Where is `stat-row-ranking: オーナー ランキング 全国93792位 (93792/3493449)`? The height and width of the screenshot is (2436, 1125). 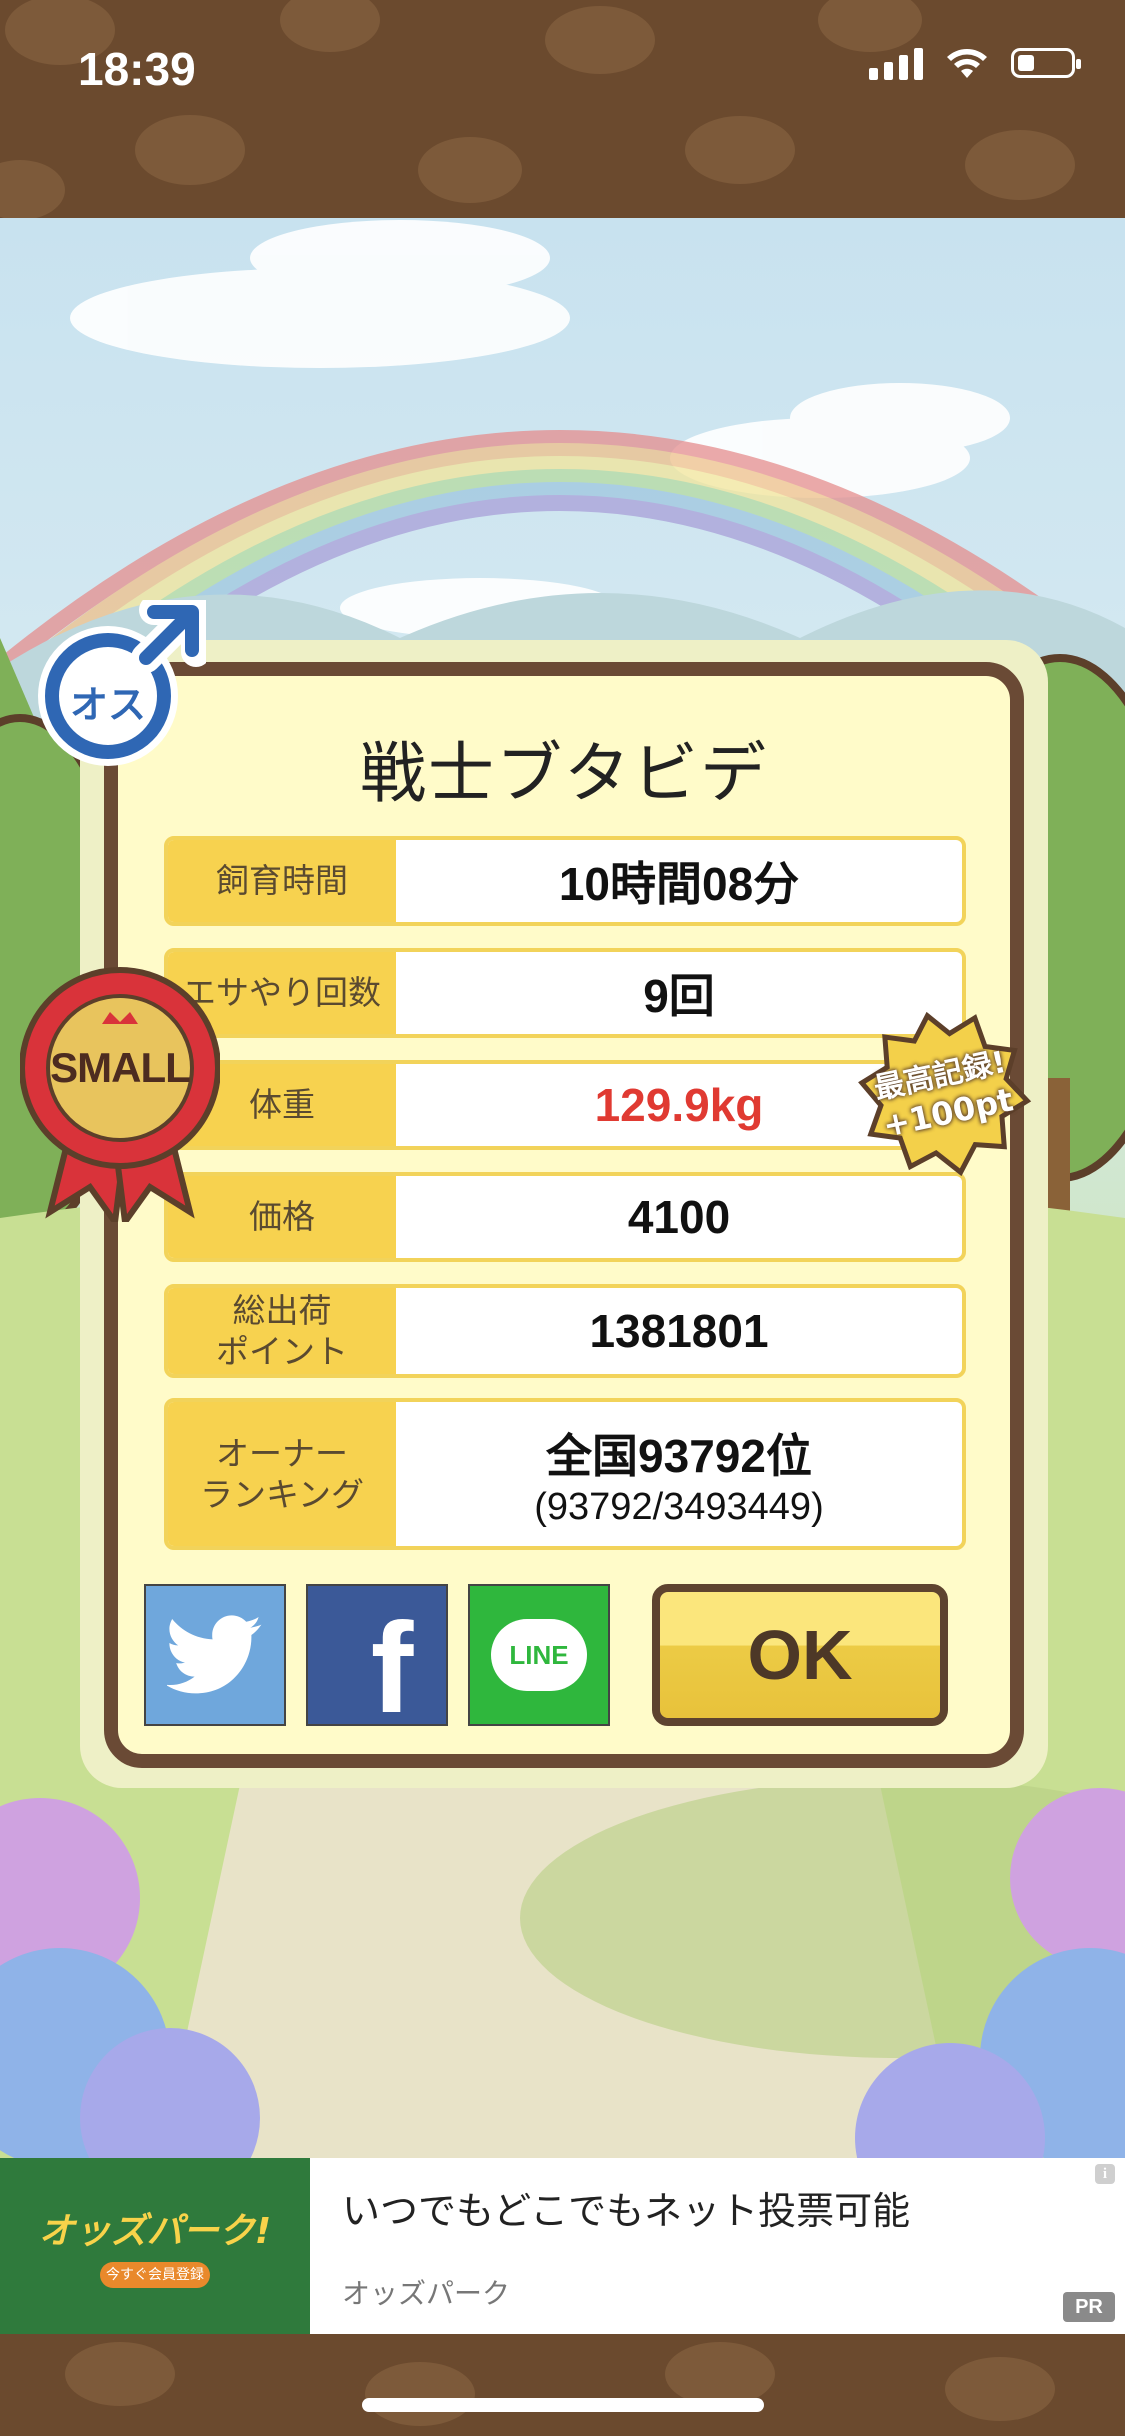 stat-row-ranking: オーナー ランキング 全国93792位 (93792/3493449) is located at coordinates (565, 1474).